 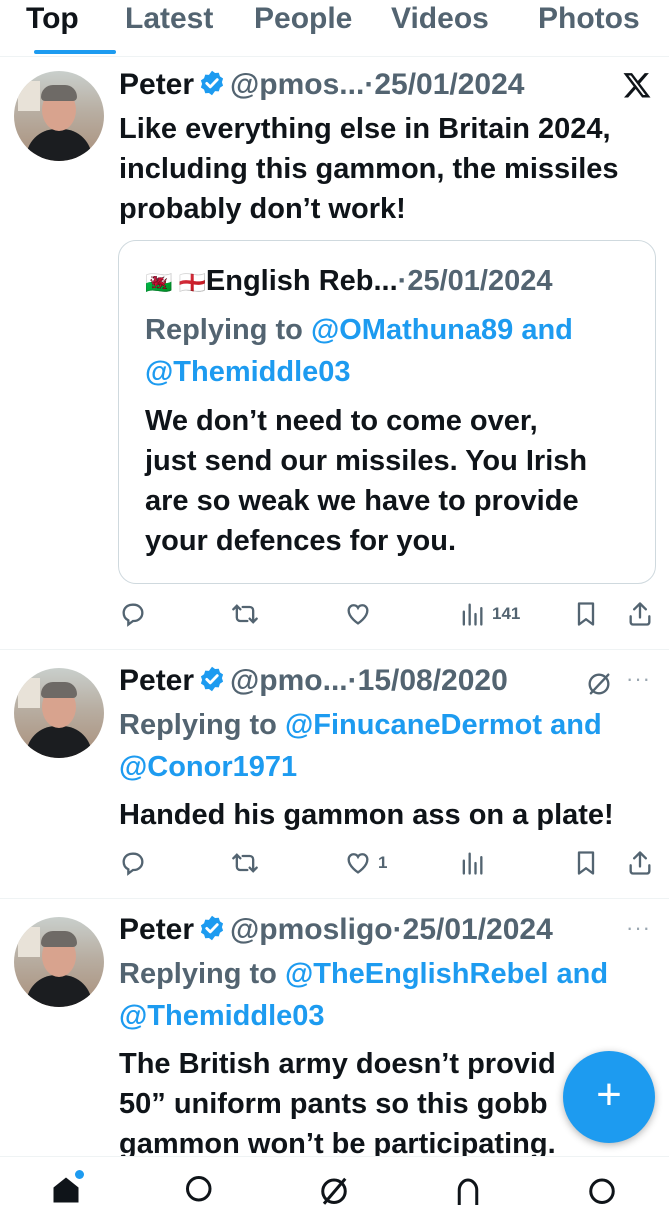 What do you see at coordinates (169, 19) in the screenshot?
I see `tab-latest: Latest` at bounding box center [169, 19].